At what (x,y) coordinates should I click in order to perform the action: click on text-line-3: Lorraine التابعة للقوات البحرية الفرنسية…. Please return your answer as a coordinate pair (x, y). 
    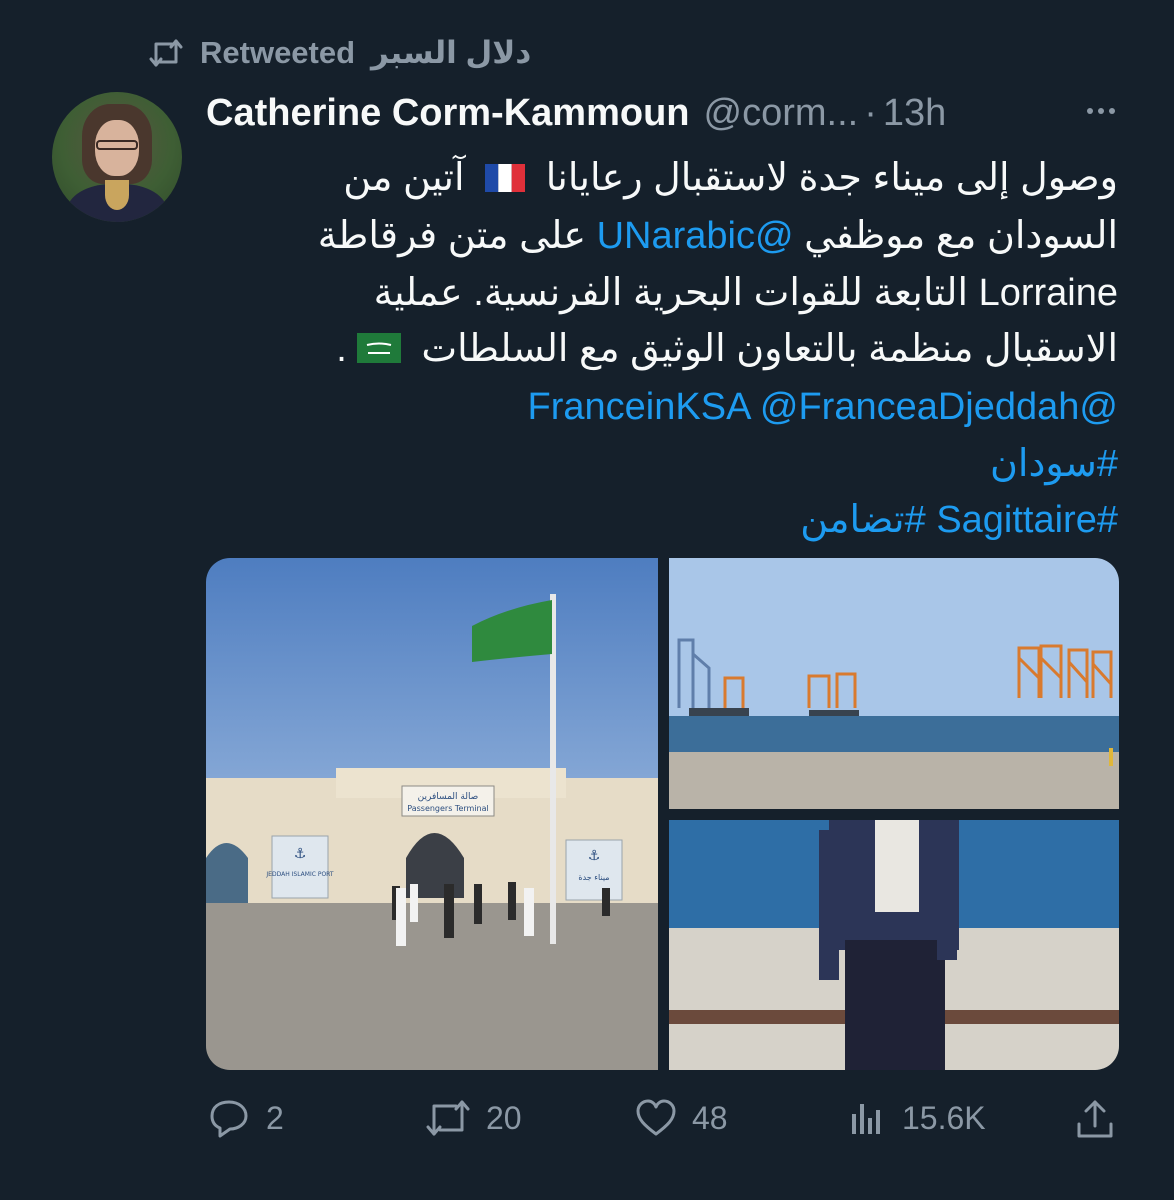
    Looking at the image, I should click on (745, 292).